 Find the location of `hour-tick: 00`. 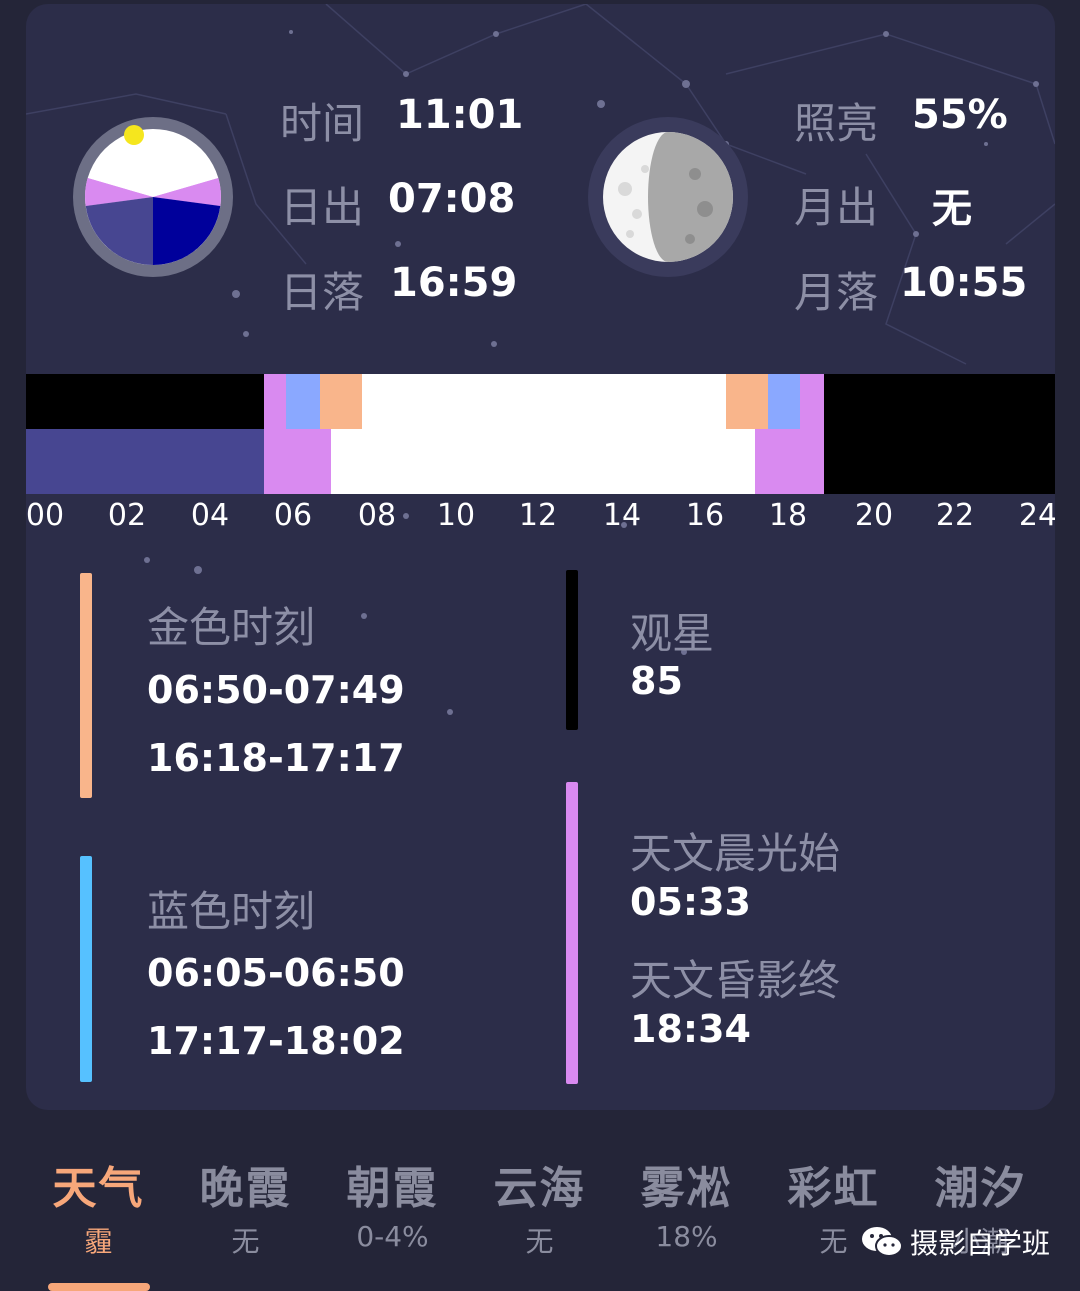

hour-tick: 00 is located at coordinates (45, 515).